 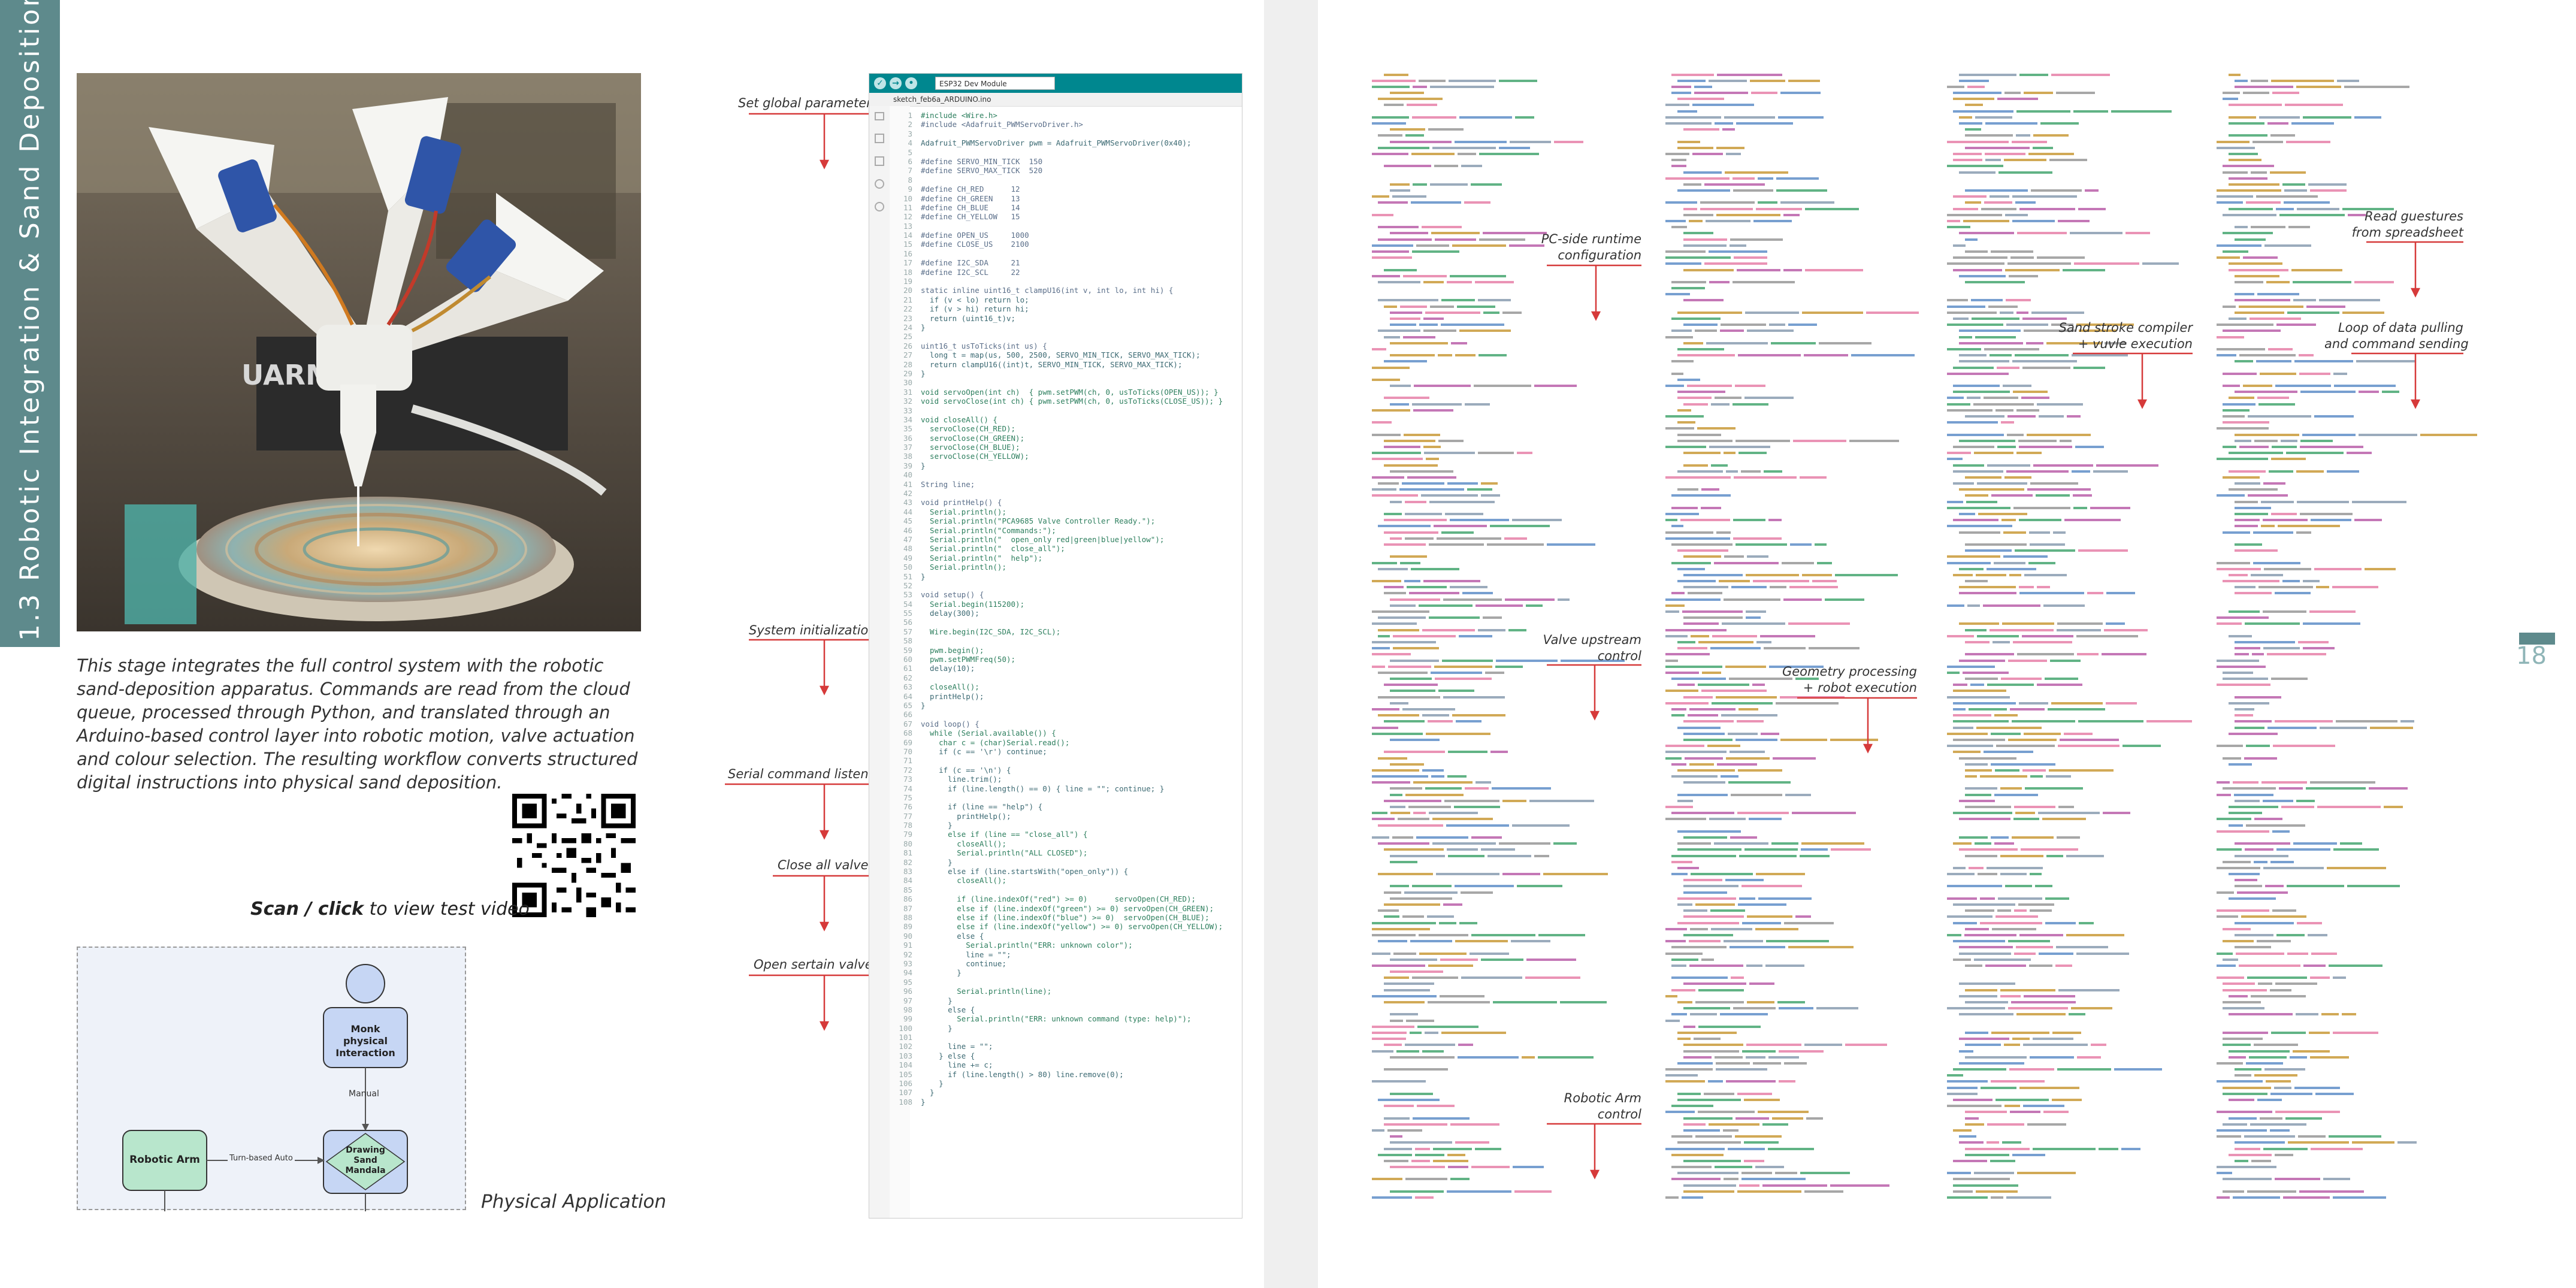 I want to click on read-guestures-1: Read guestures, so click(x=2414, y=216).